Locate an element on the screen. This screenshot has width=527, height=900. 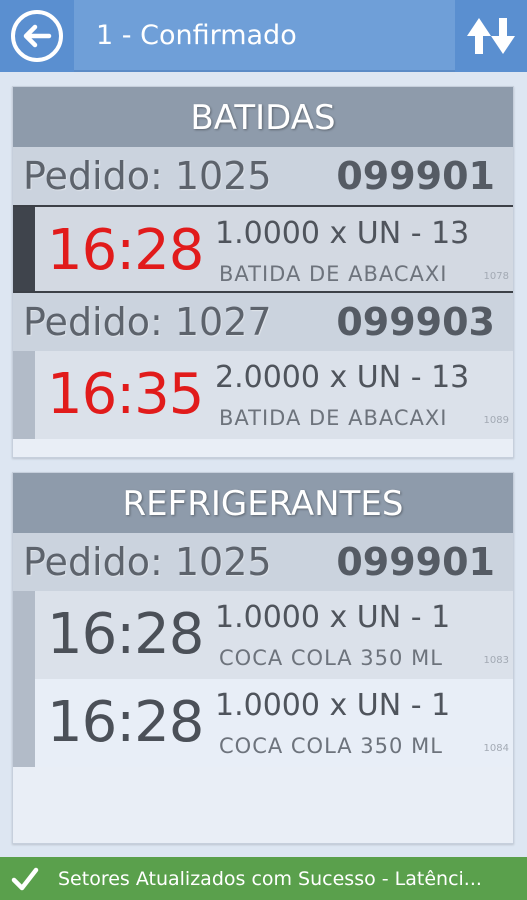
order-header: Pedido: 1027 099903 is located at coordinates (263, 322).